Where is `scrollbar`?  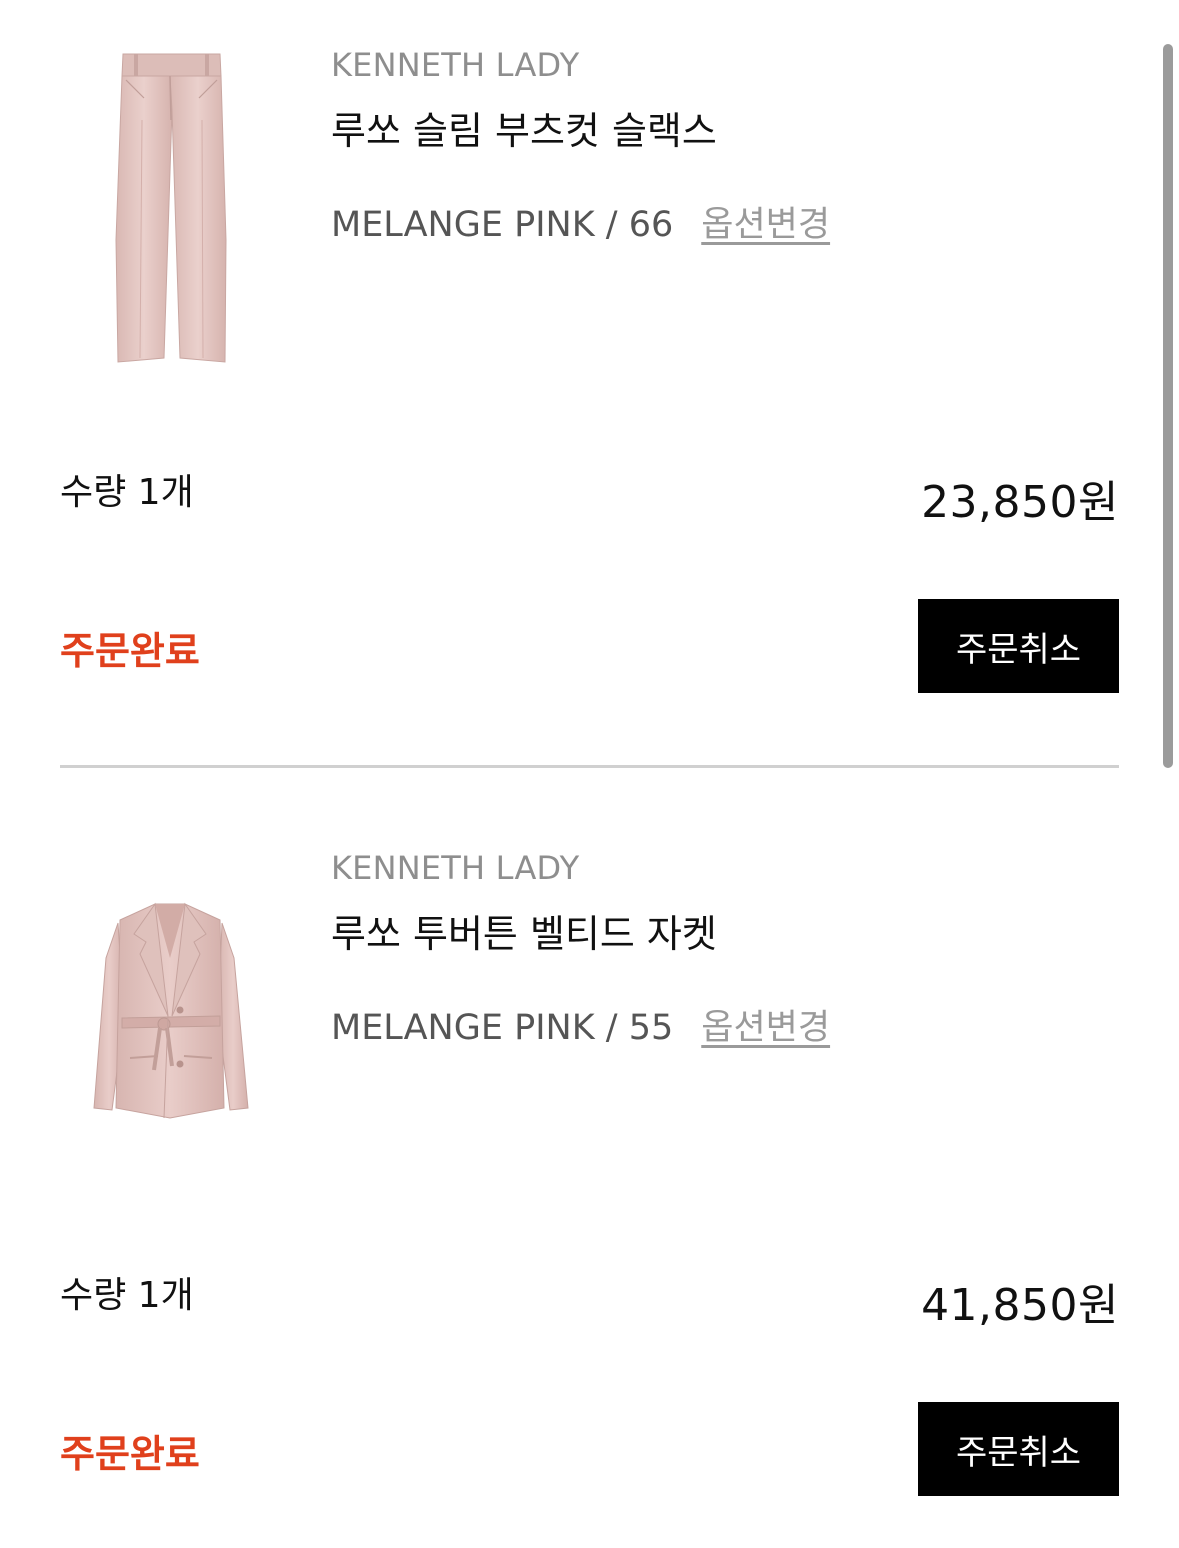
scrollbar is located at coordinates (1168, 406).